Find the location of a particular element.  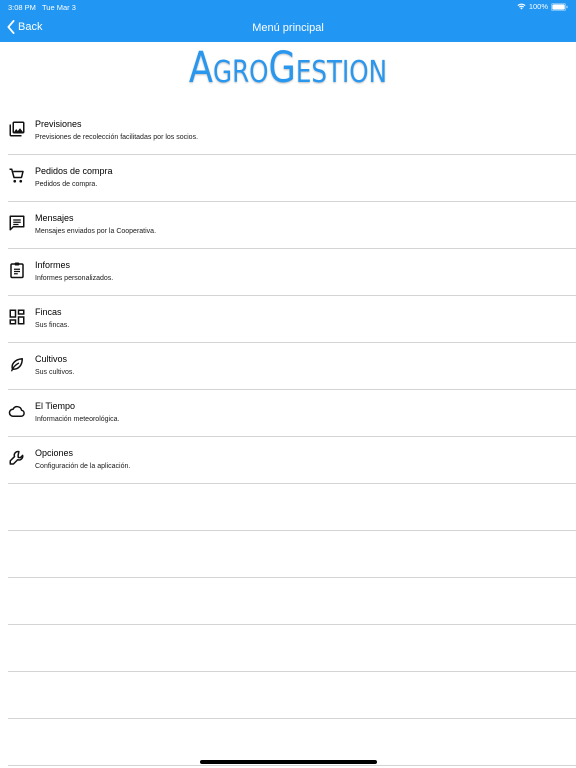

menu-item-title: Informes is located at coordinates (53, 265).